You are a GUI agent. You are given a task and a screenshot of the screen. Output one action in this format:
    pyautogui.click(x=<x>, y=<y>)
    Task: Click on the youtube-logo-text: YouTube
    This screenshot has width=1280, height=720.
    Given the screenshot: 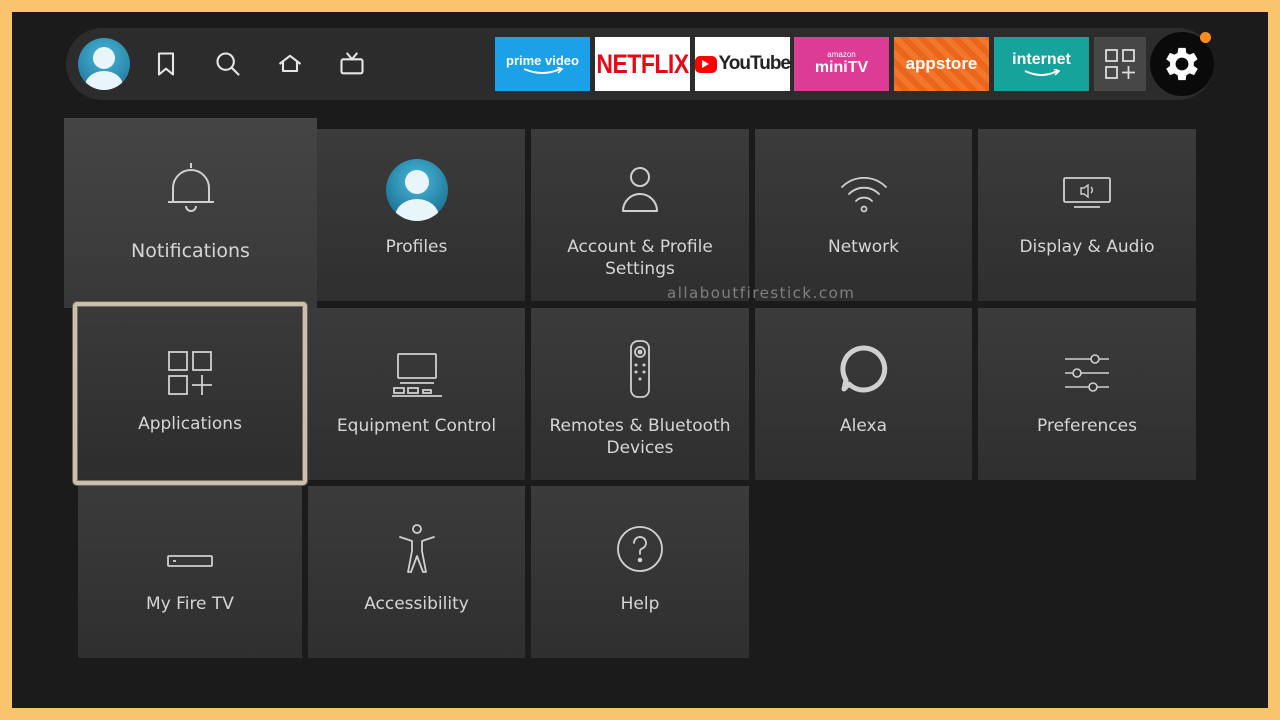 What is the action you would take?
    pyautogui.click(x=754, y=63)
    